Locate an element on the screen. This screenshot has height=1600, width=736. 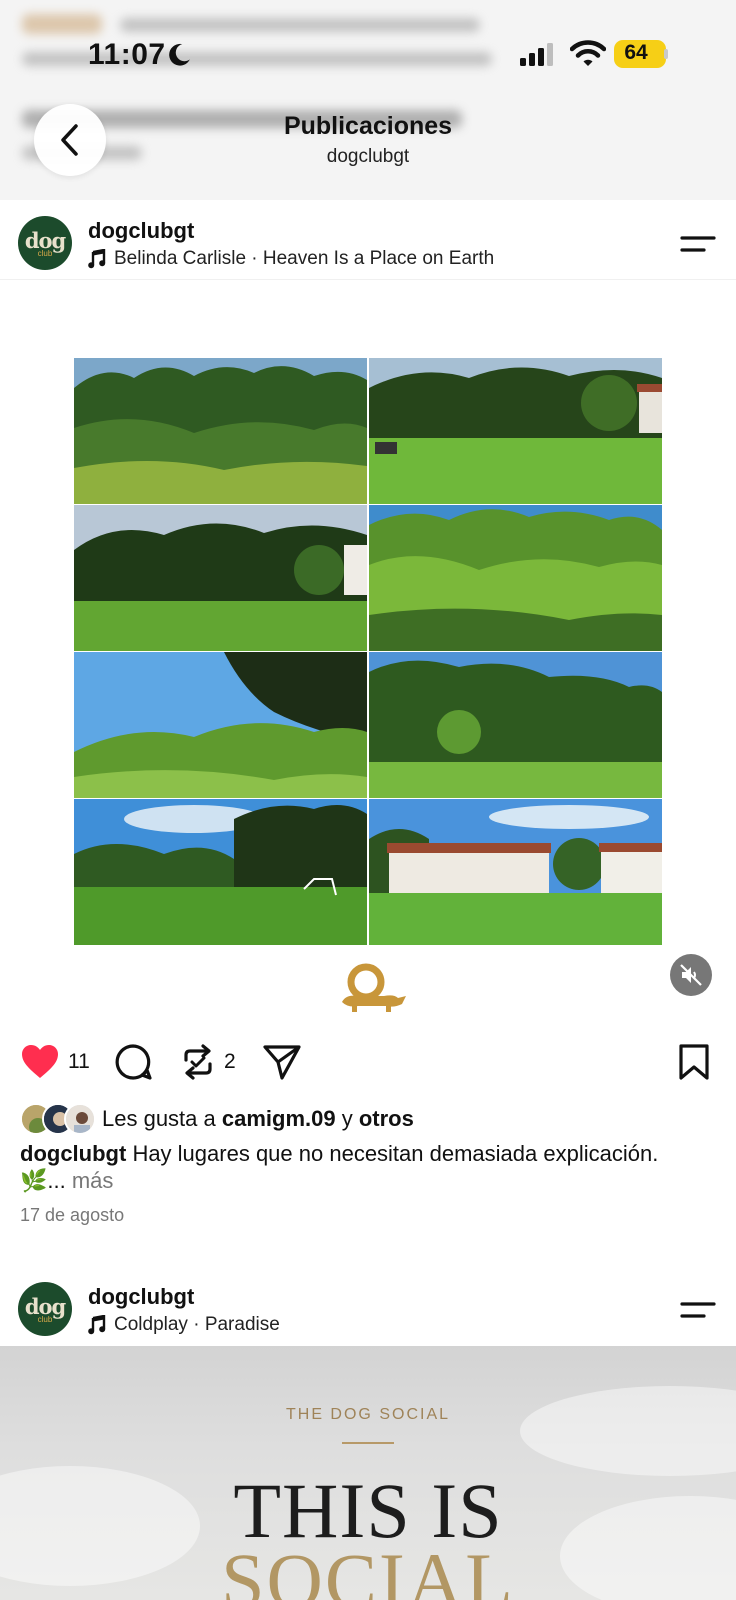
send-icon is located at coordinates (282, 1062).